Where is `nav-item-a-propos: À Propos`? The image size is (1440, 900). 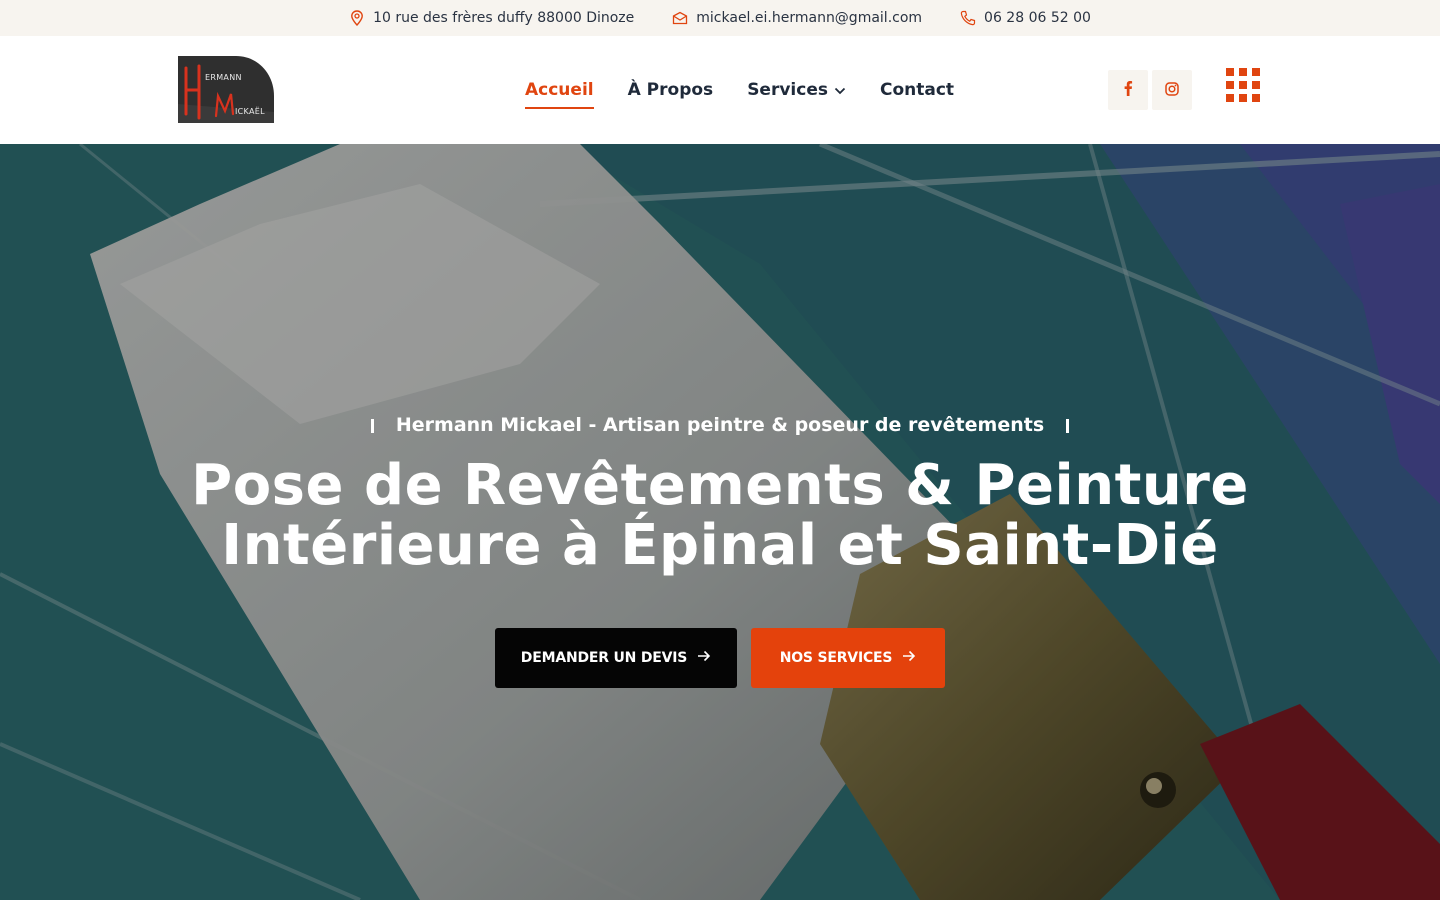
nav-item-a-propos: À Propos is located at coordinates (671, 90).